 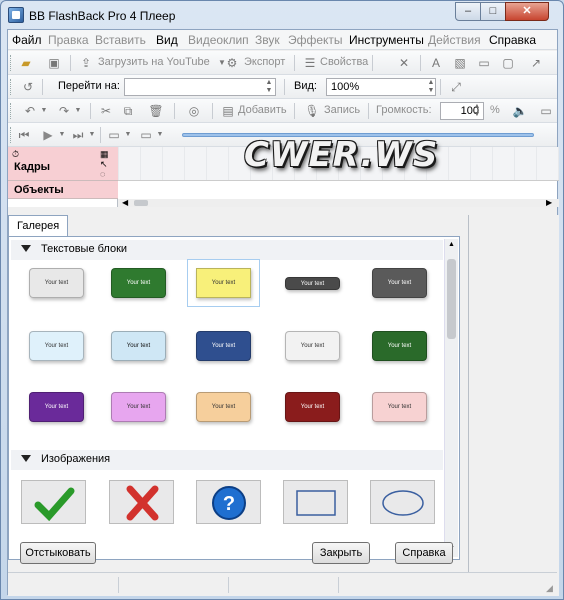 What do you see at coordinates (312, 111) in the screenshot?
I see `microphone-icon: 🎙` at bounding box center [312, 111].